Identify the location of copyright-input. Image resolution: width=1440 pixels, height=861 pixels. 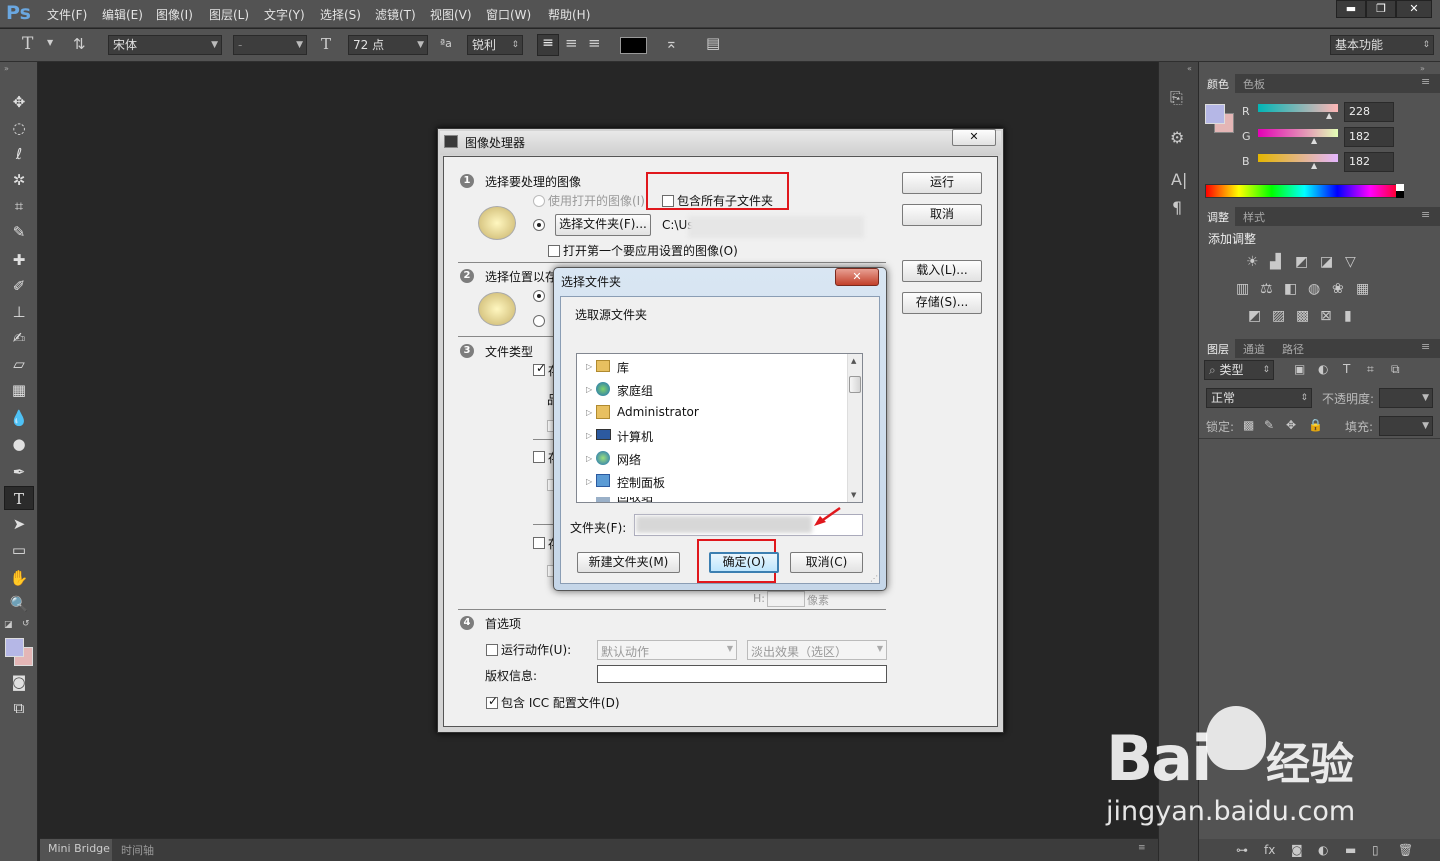
(742, 674).